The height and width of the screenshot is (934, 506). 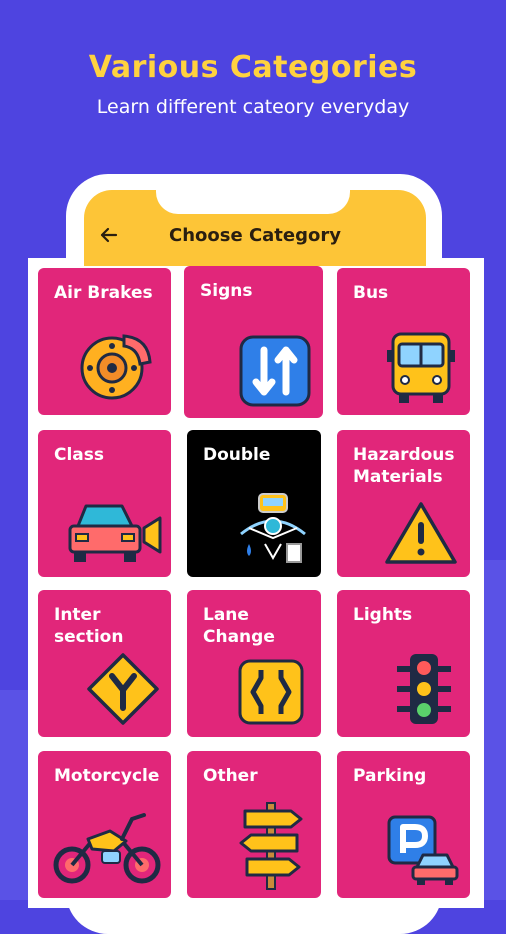 What do you see at coordinates (390, 776) in the screenshot?
I see `category-label: Parking` at bounding box center [390, 776].